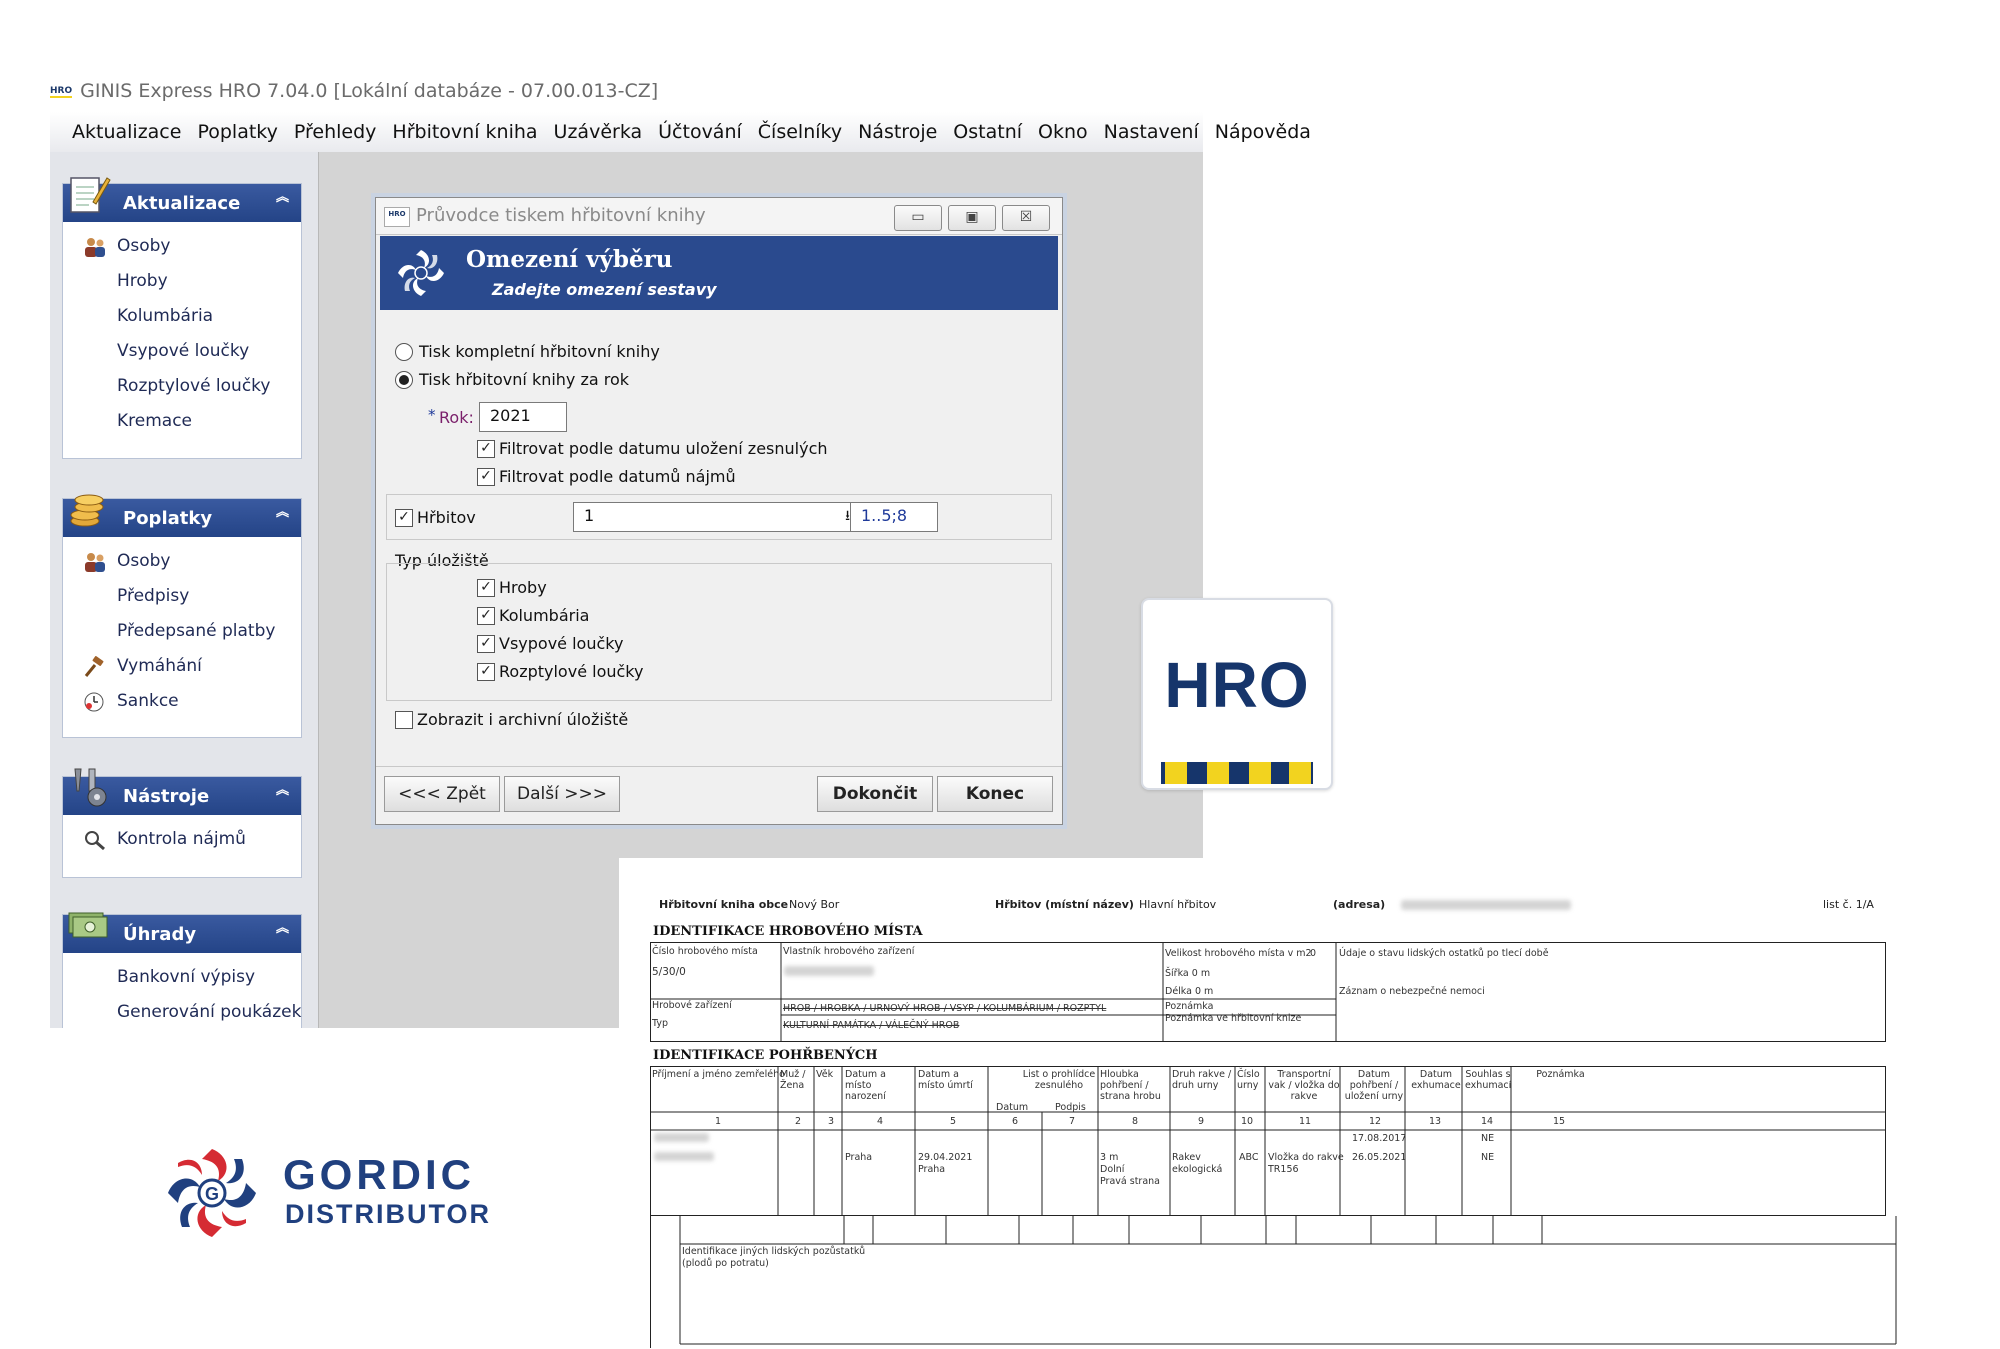 This screenshot has height=1349, width=2000. Describe the element at coordinates (1189, 1006) in the screenshot. I see `note-label: Poznámka` at that location.